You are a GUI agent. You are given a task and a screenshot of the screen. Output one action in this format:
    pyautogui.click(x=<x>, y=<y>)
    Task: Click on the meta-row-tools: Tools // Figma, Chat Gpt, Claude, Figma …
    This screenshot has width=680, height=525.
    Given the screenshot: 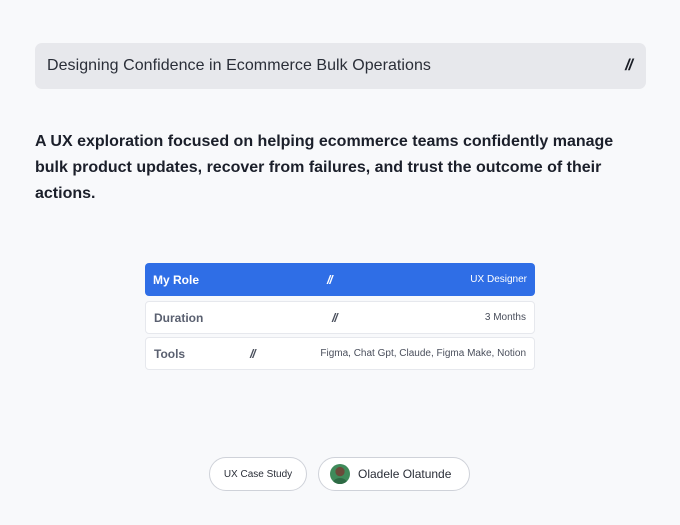 What is the action you would take?
    pyautogui.click(x=340, y=353)
    